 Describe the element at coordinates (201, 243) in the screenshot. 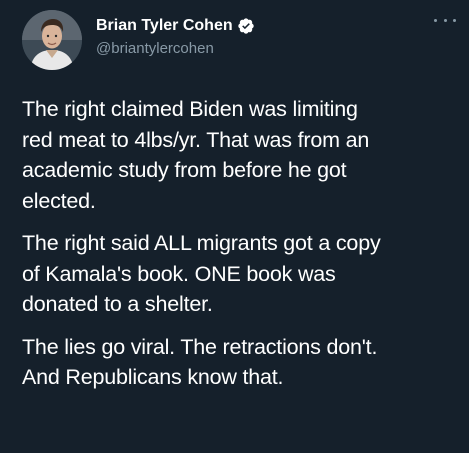

I see `tweet-line: The right said ALL migrants got a copy` at that location.